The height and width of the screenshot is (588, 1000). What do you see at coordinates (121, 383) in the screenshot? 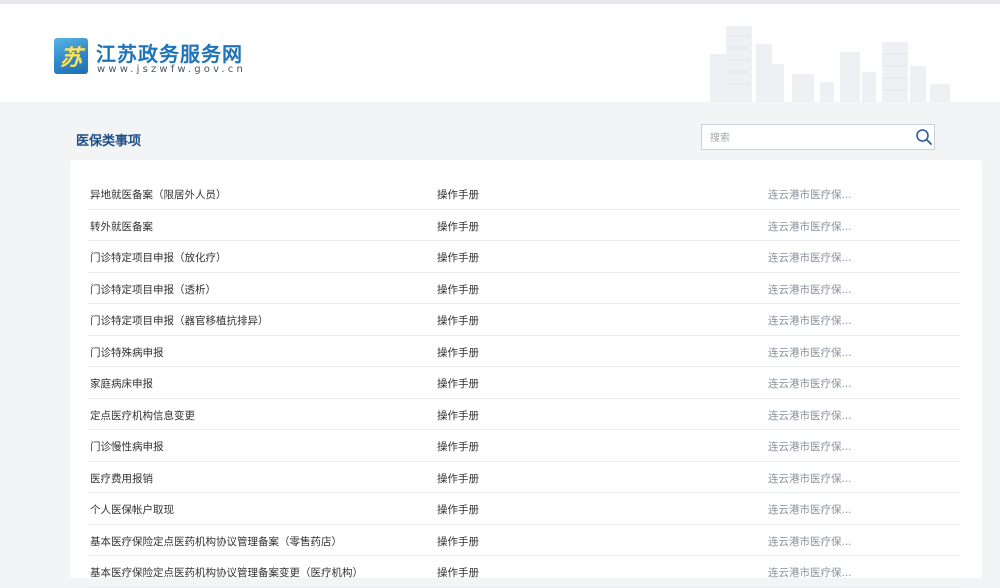
I see `item-name: 家庭病床申报` at bounding box center [121, 383].